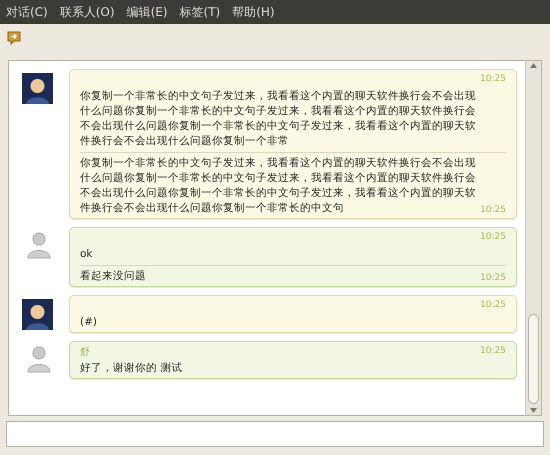  I want to click on scroll-down-icon, so click(533, 410).